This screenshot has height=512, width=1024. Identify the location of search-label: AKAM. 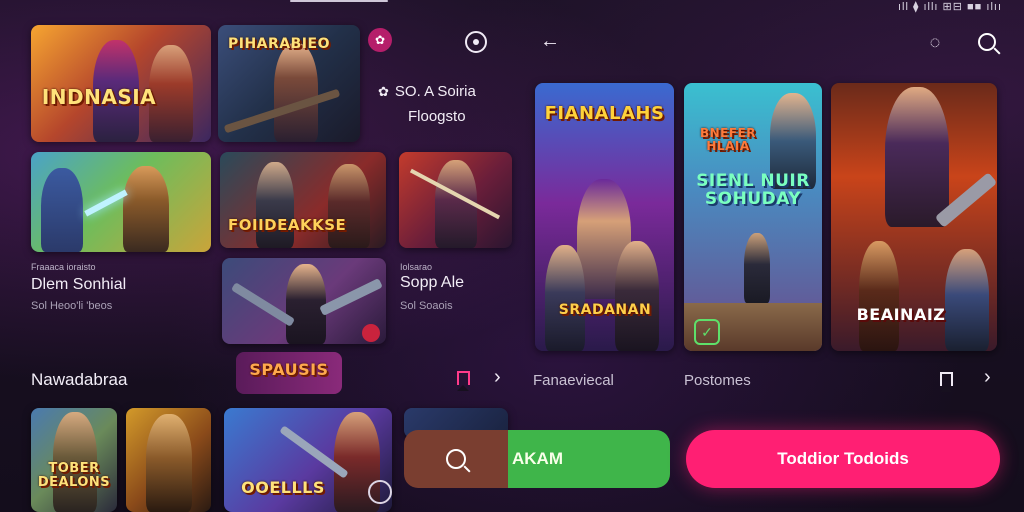
(589, 459).